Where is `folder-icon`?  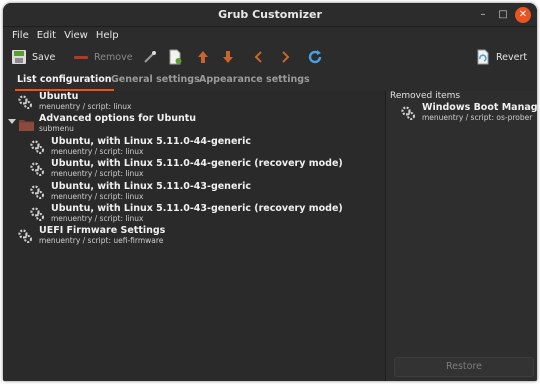 folder-icon is located at coordinates (26, 123).